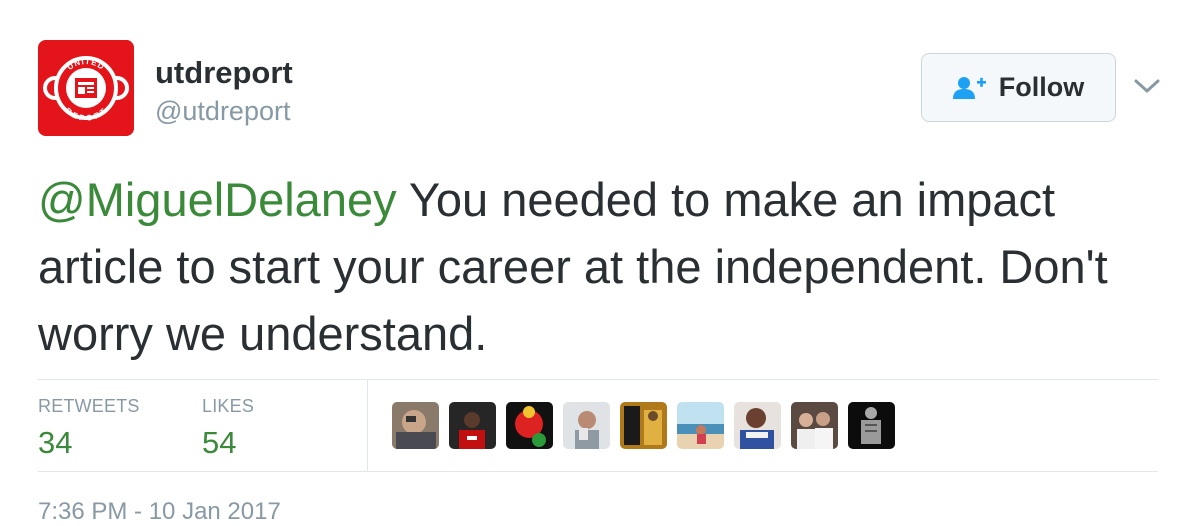 The height and width of the screenshot is (526, 1200). What do you see at coordinates (219, 442) in the screenshot?
I see `likes-count: 54` at bounding box center [219, 442].